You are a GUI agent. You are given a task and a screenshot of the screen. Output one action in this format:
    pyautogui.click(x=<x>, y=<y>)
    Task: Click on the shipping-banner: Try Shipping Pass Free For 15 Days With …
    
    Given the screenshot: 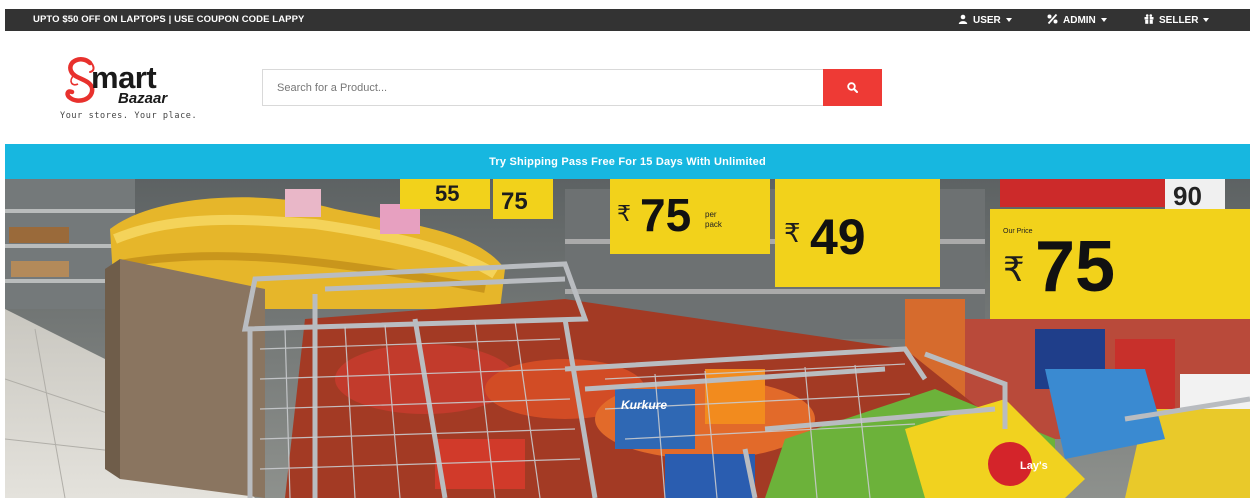 What is the action you would take?
    pyautogui.click(x=627, y=161)
    